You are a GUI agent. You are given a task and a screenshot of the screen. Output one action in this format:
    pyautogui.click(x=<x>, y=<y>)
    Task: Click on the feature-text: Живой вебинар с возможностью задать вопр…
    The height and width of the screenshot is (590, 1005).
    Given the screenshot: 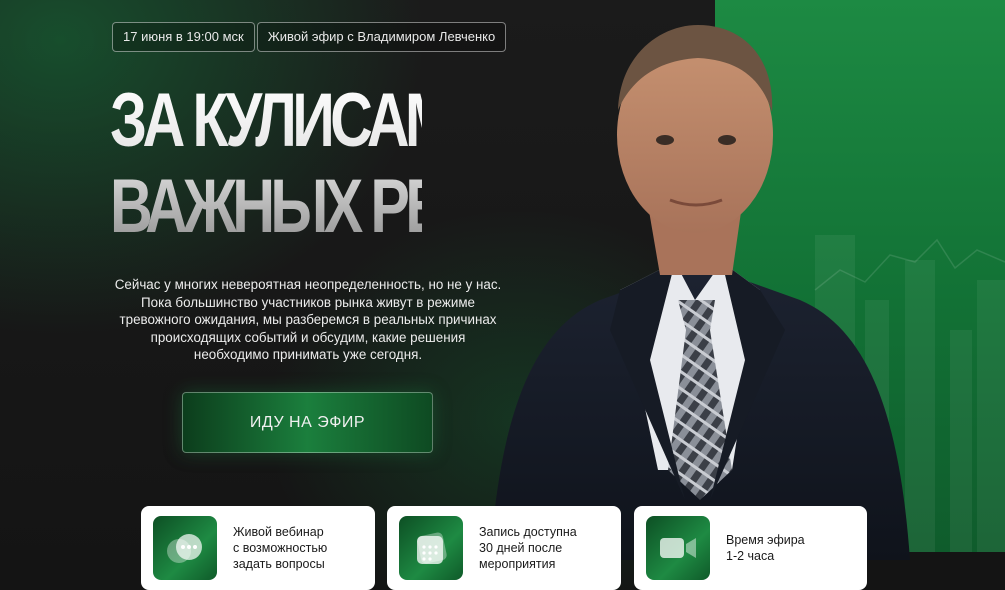 What is the action you would take?
    pyautogui.click(x=280, y=548)
    